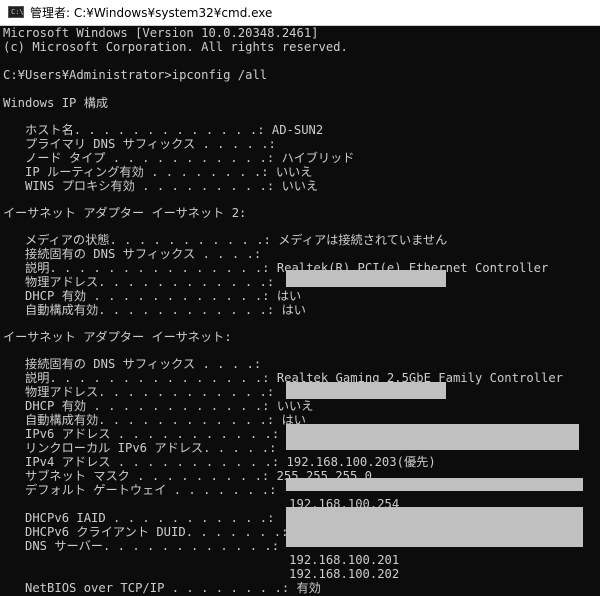 The image size is (600, 596). What do you see at coordinates (117, 337) in the screenshot?
I see `adapter-ethernet-heading: イーサネット アダプター イーサネット:` at bounding box center [117, 337].